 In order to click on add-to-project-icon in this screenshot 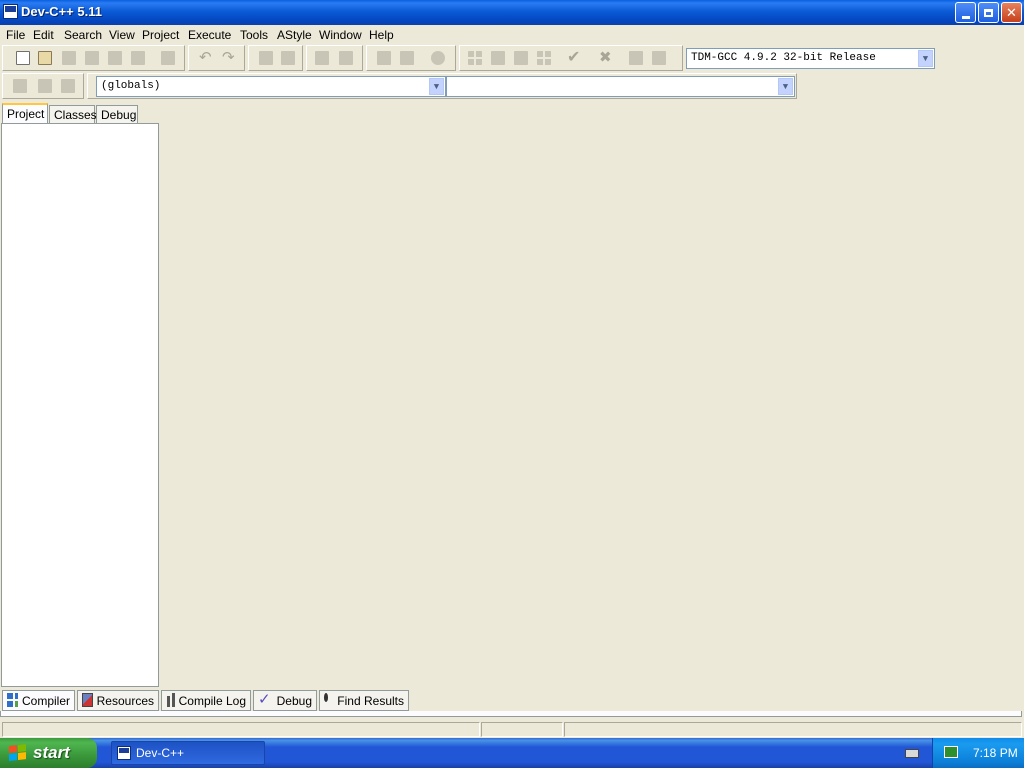, I will do `click(20, 86)`.